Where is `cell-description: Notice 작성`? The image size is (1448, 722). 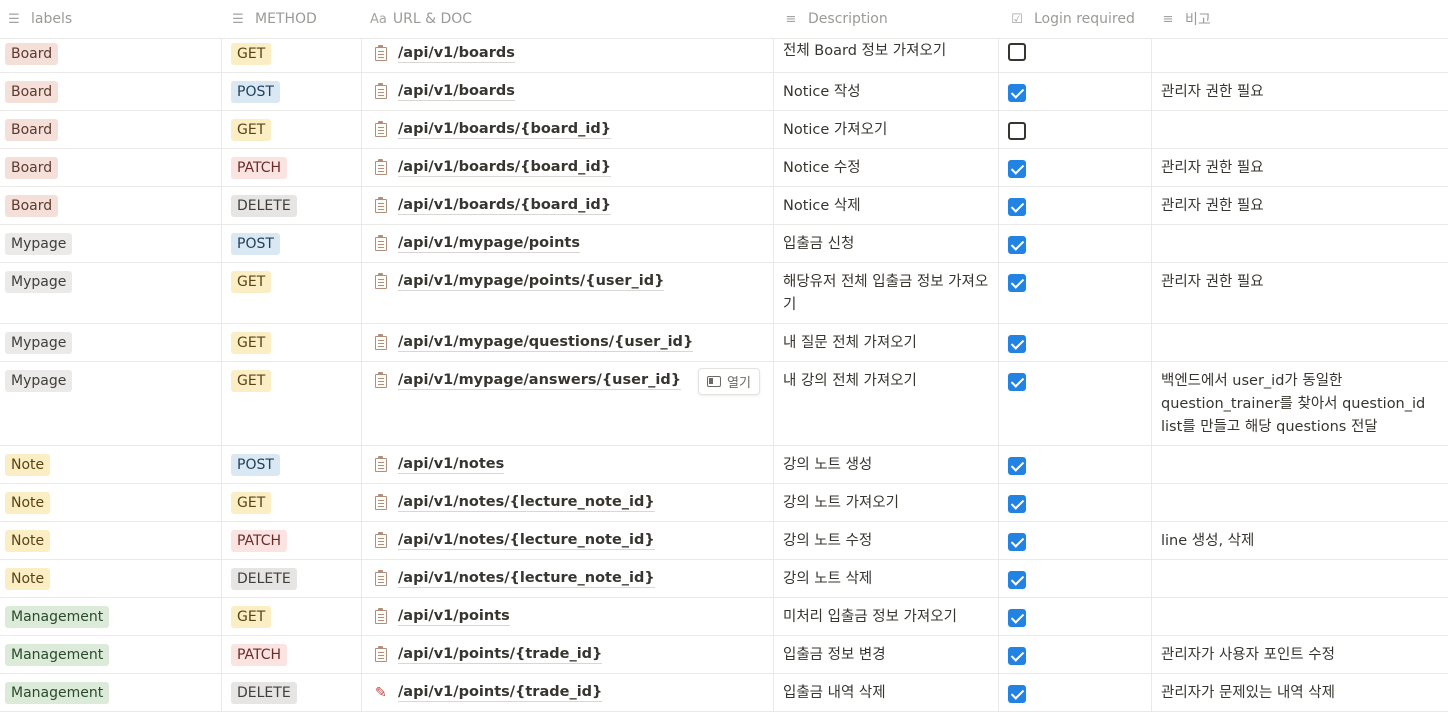 cell-description: Notice 작성 is located at coordinates (885, 91).